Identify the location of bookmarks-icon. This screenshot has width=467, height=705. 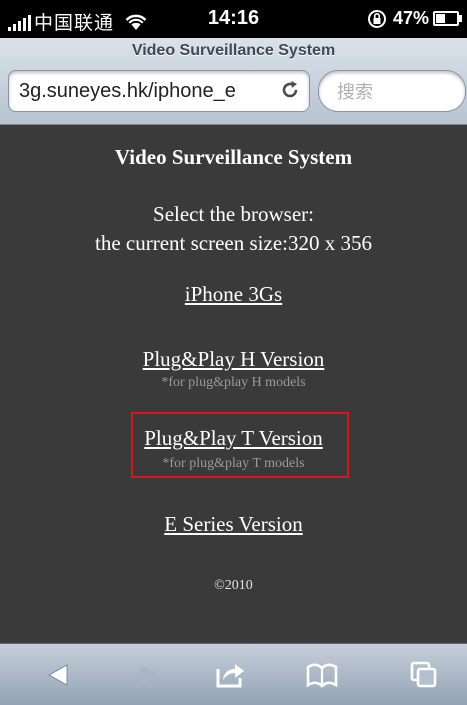
(322, 675).